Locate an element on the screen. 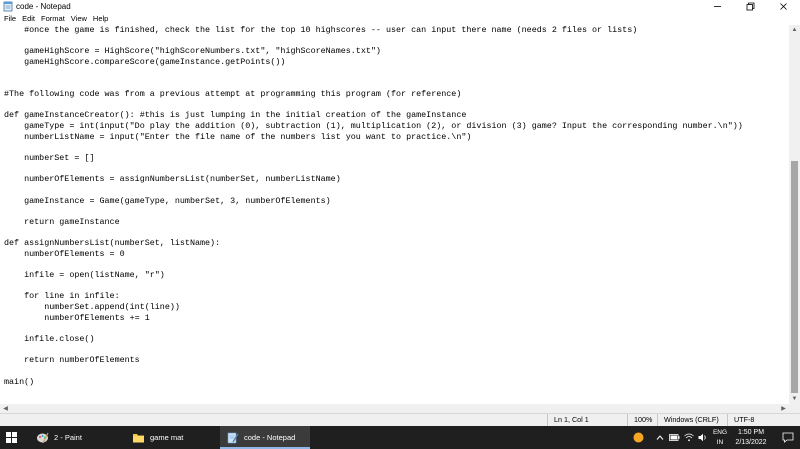  taskbar-item-game-mat: game mat is located at coordinates (171, 437).